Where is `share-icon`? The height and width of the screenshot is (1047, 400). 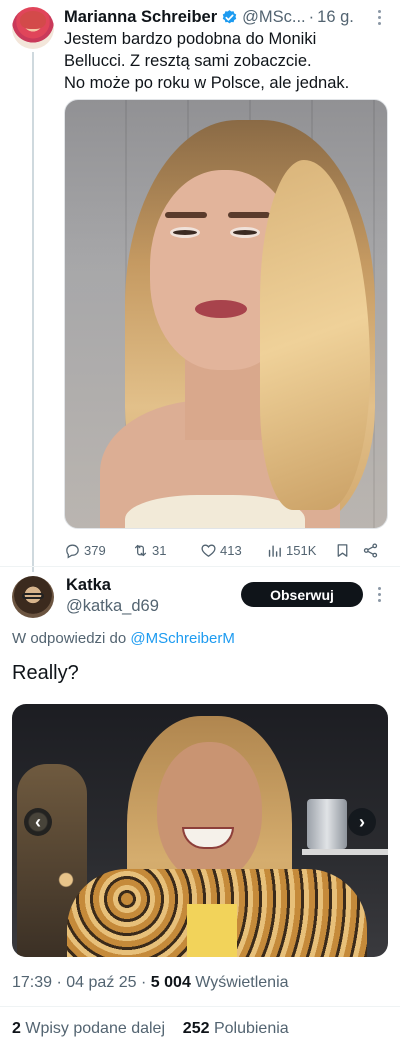 share-icon is located at coordinates (370, 550).